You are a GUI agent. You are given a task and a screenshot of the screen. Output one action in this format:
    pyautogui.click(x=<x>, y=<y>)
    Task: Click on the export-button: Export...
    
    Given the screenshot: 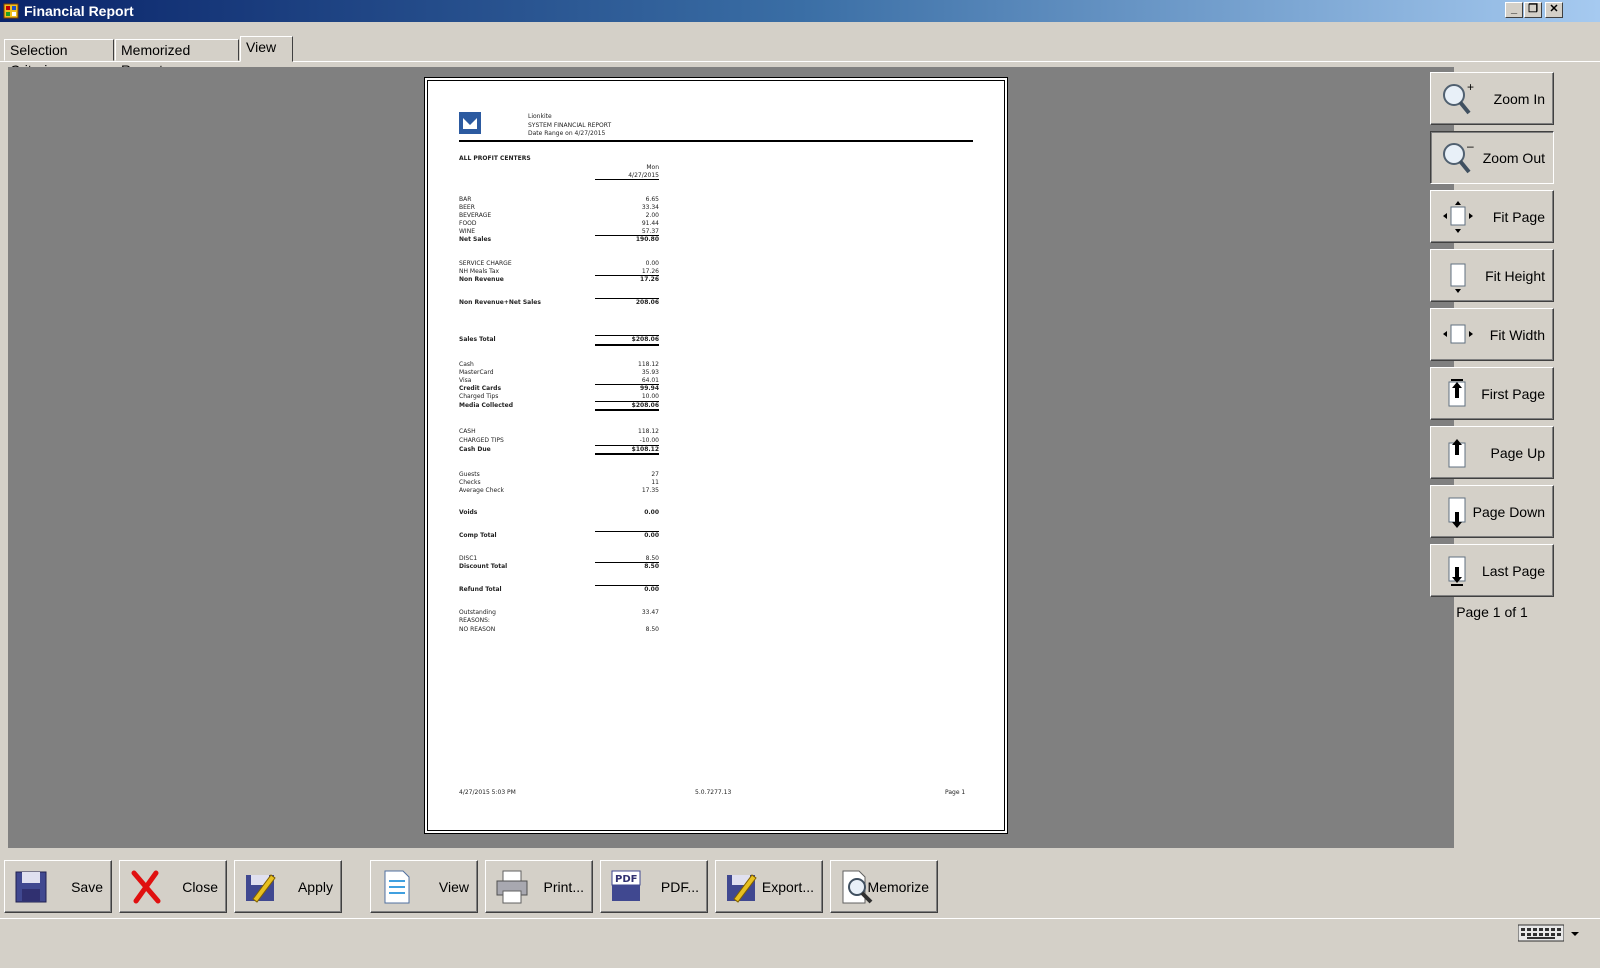 What is the action you would take?
    pyautogui.click(x=769, y=886)
    